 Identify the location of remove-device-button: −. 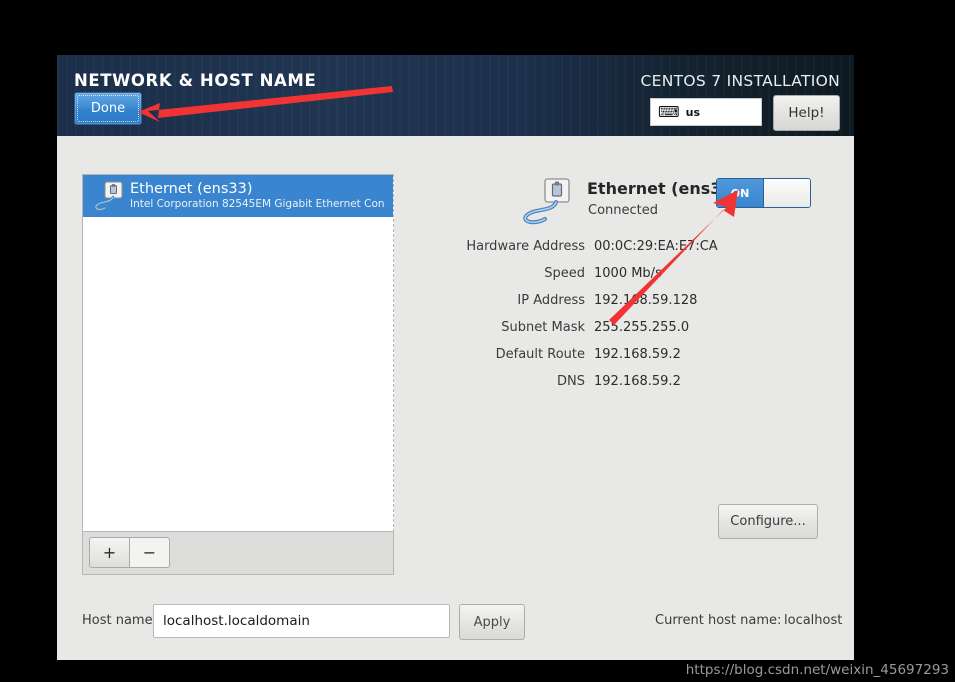
(149, 552).